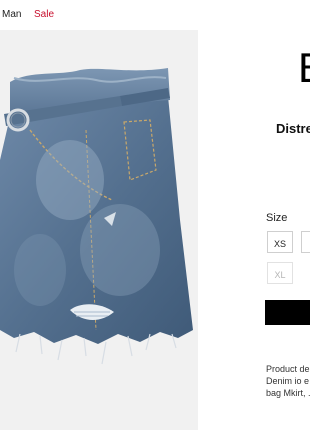 The height and width of the screenshot is (430, 320). Describe the element at coordinates (11, 14) in the screenshot. I see `nav-man-link: Man` at that location.